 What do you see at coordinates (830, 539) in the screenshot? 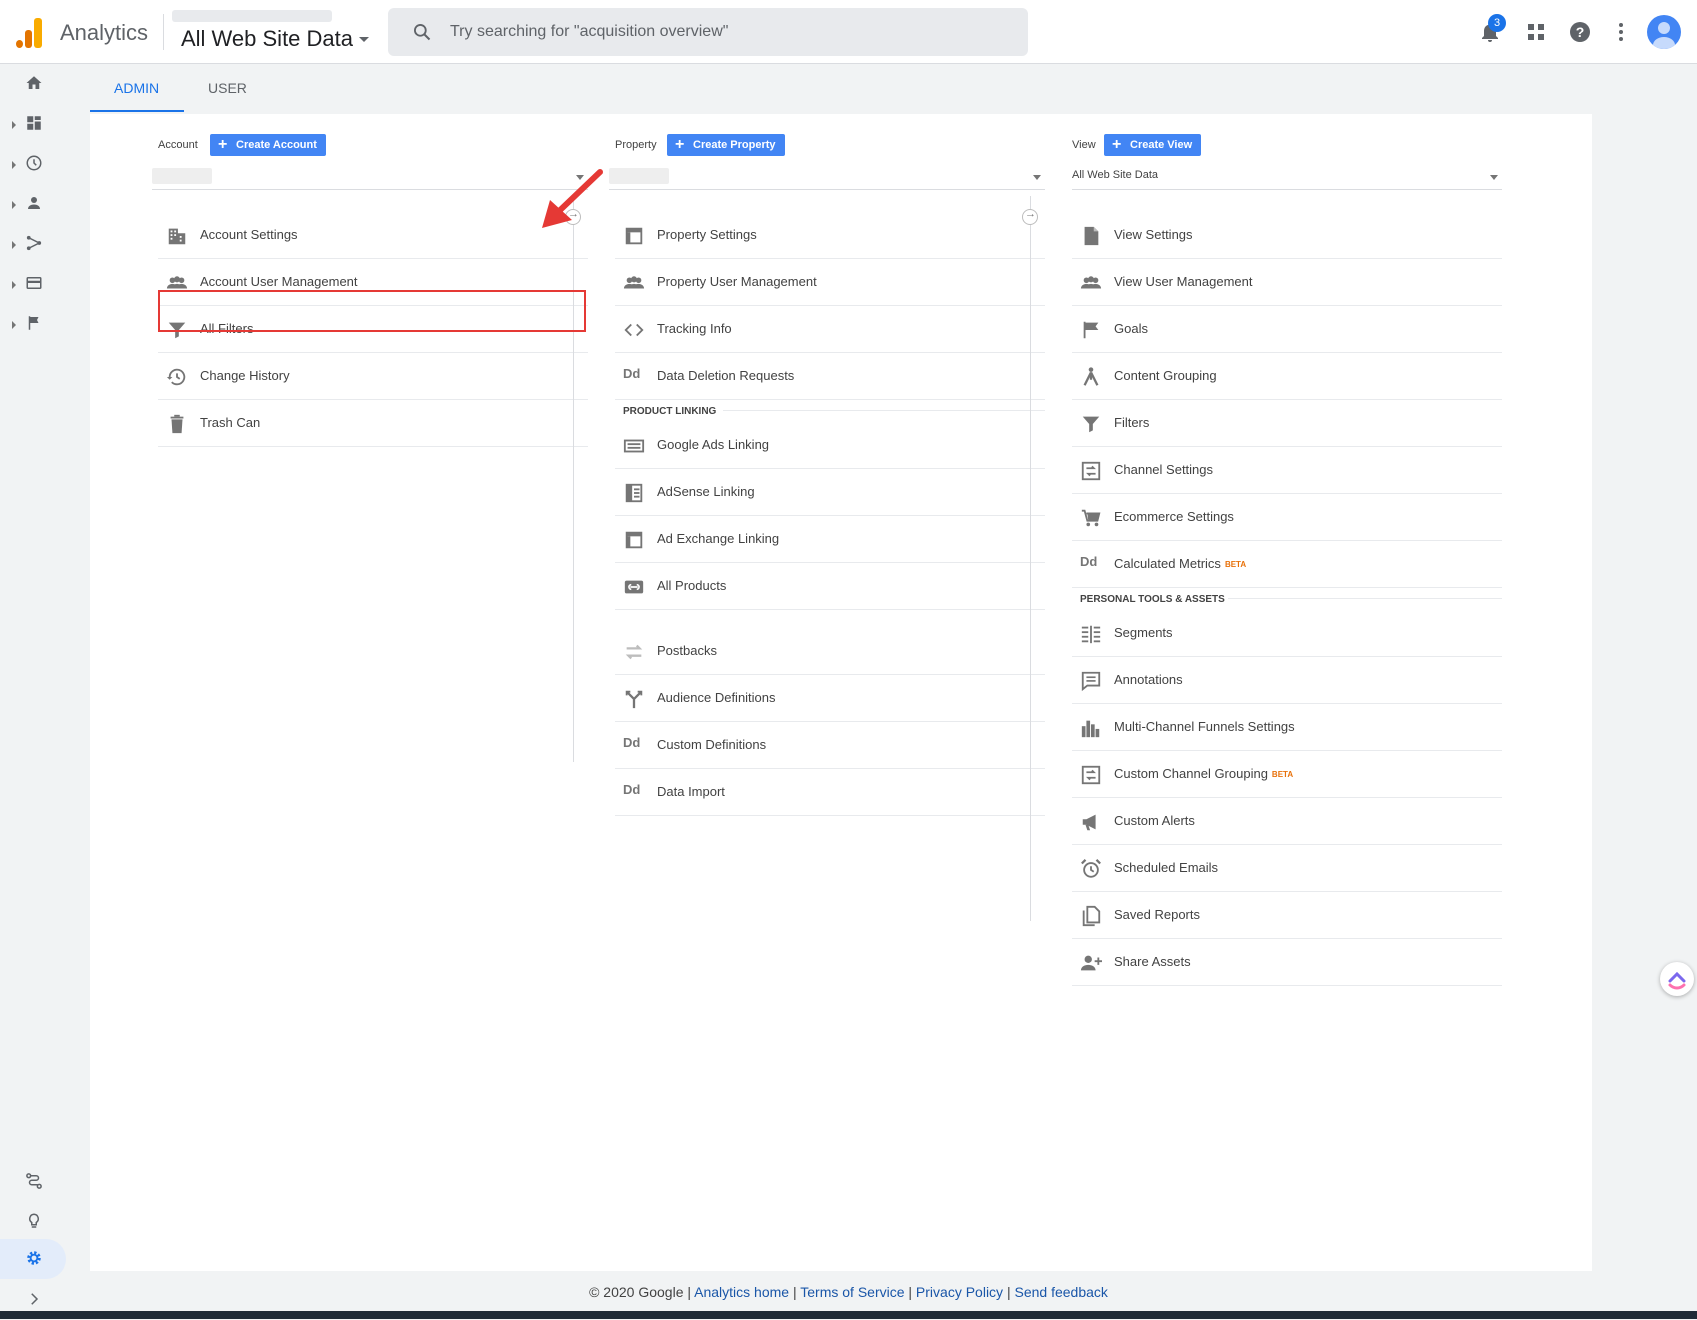
I see `menu-ad-exchange-linking: Ad Exchange Linking` at bounding box center [830, 539].